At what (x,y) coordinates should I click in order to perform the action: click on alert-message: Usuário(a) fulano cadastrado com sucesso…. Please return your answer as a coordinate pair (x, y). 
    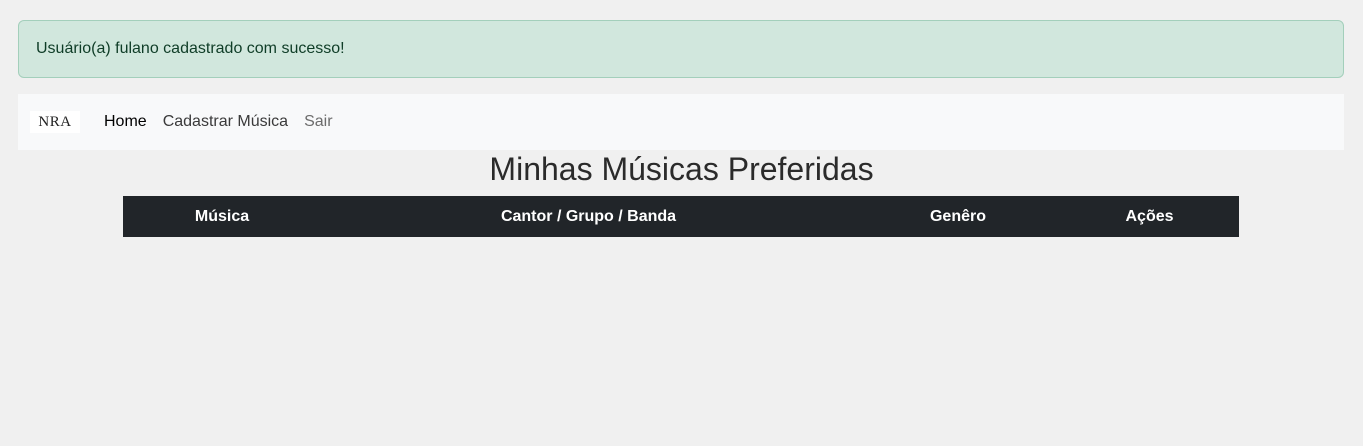
    Looking at the image, I should click on (190, 48).